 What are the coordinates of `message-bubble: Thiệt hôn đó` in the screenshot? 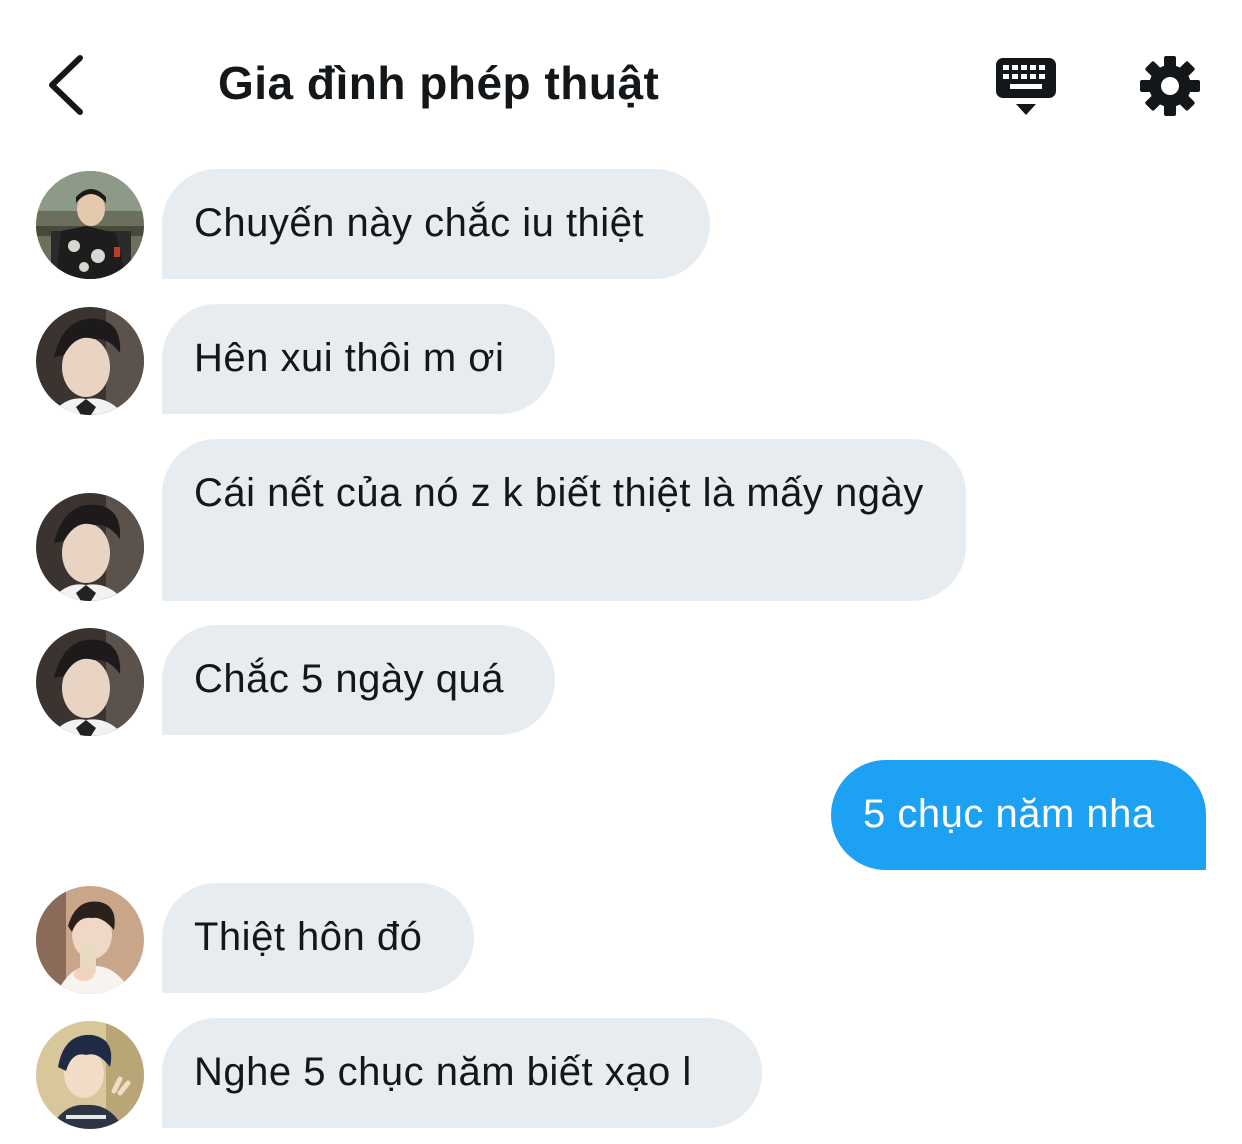 It's located at (318, 938).